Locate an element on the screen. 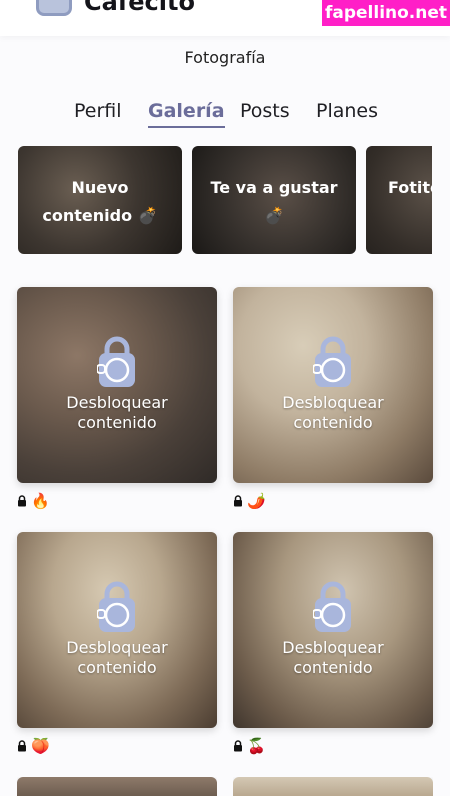 The height and width of the screenshot is (796, 450). item-meta: 🍑 is located at coordinates (117, 746).